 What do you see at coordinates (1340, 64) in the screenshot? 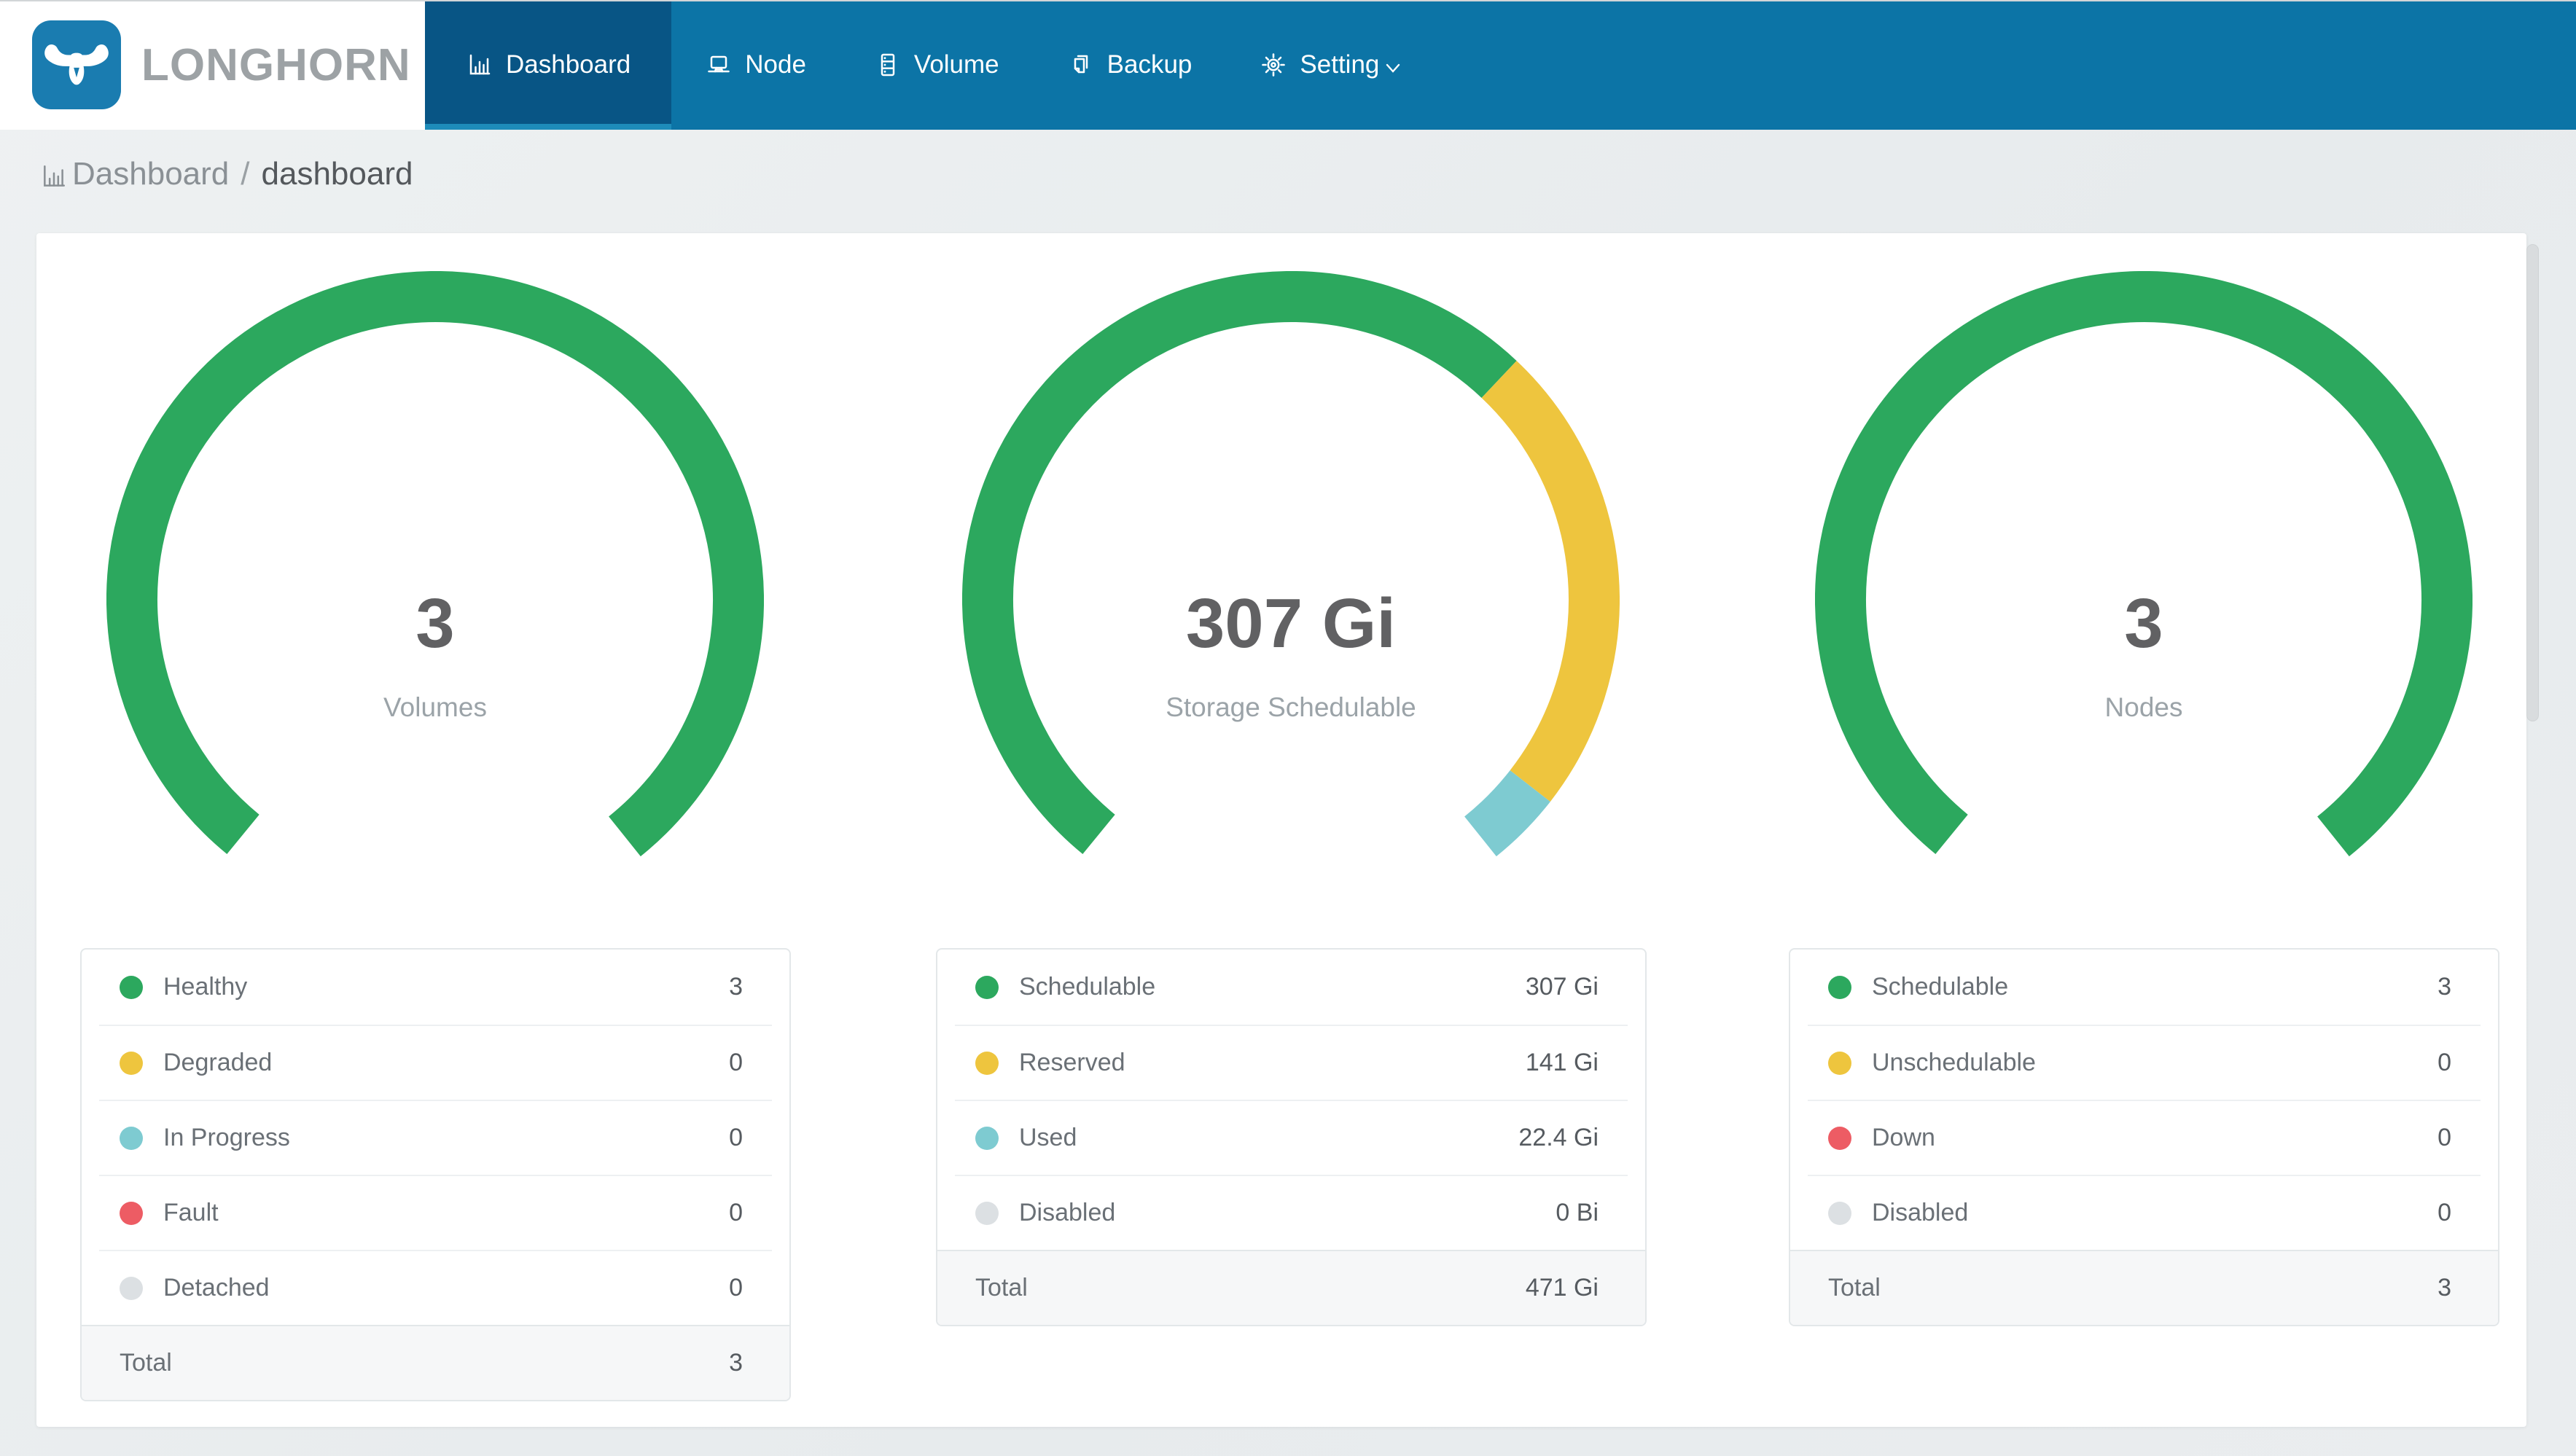
I see `nav-item-label: Setting` at bounding box center [1340, 64].